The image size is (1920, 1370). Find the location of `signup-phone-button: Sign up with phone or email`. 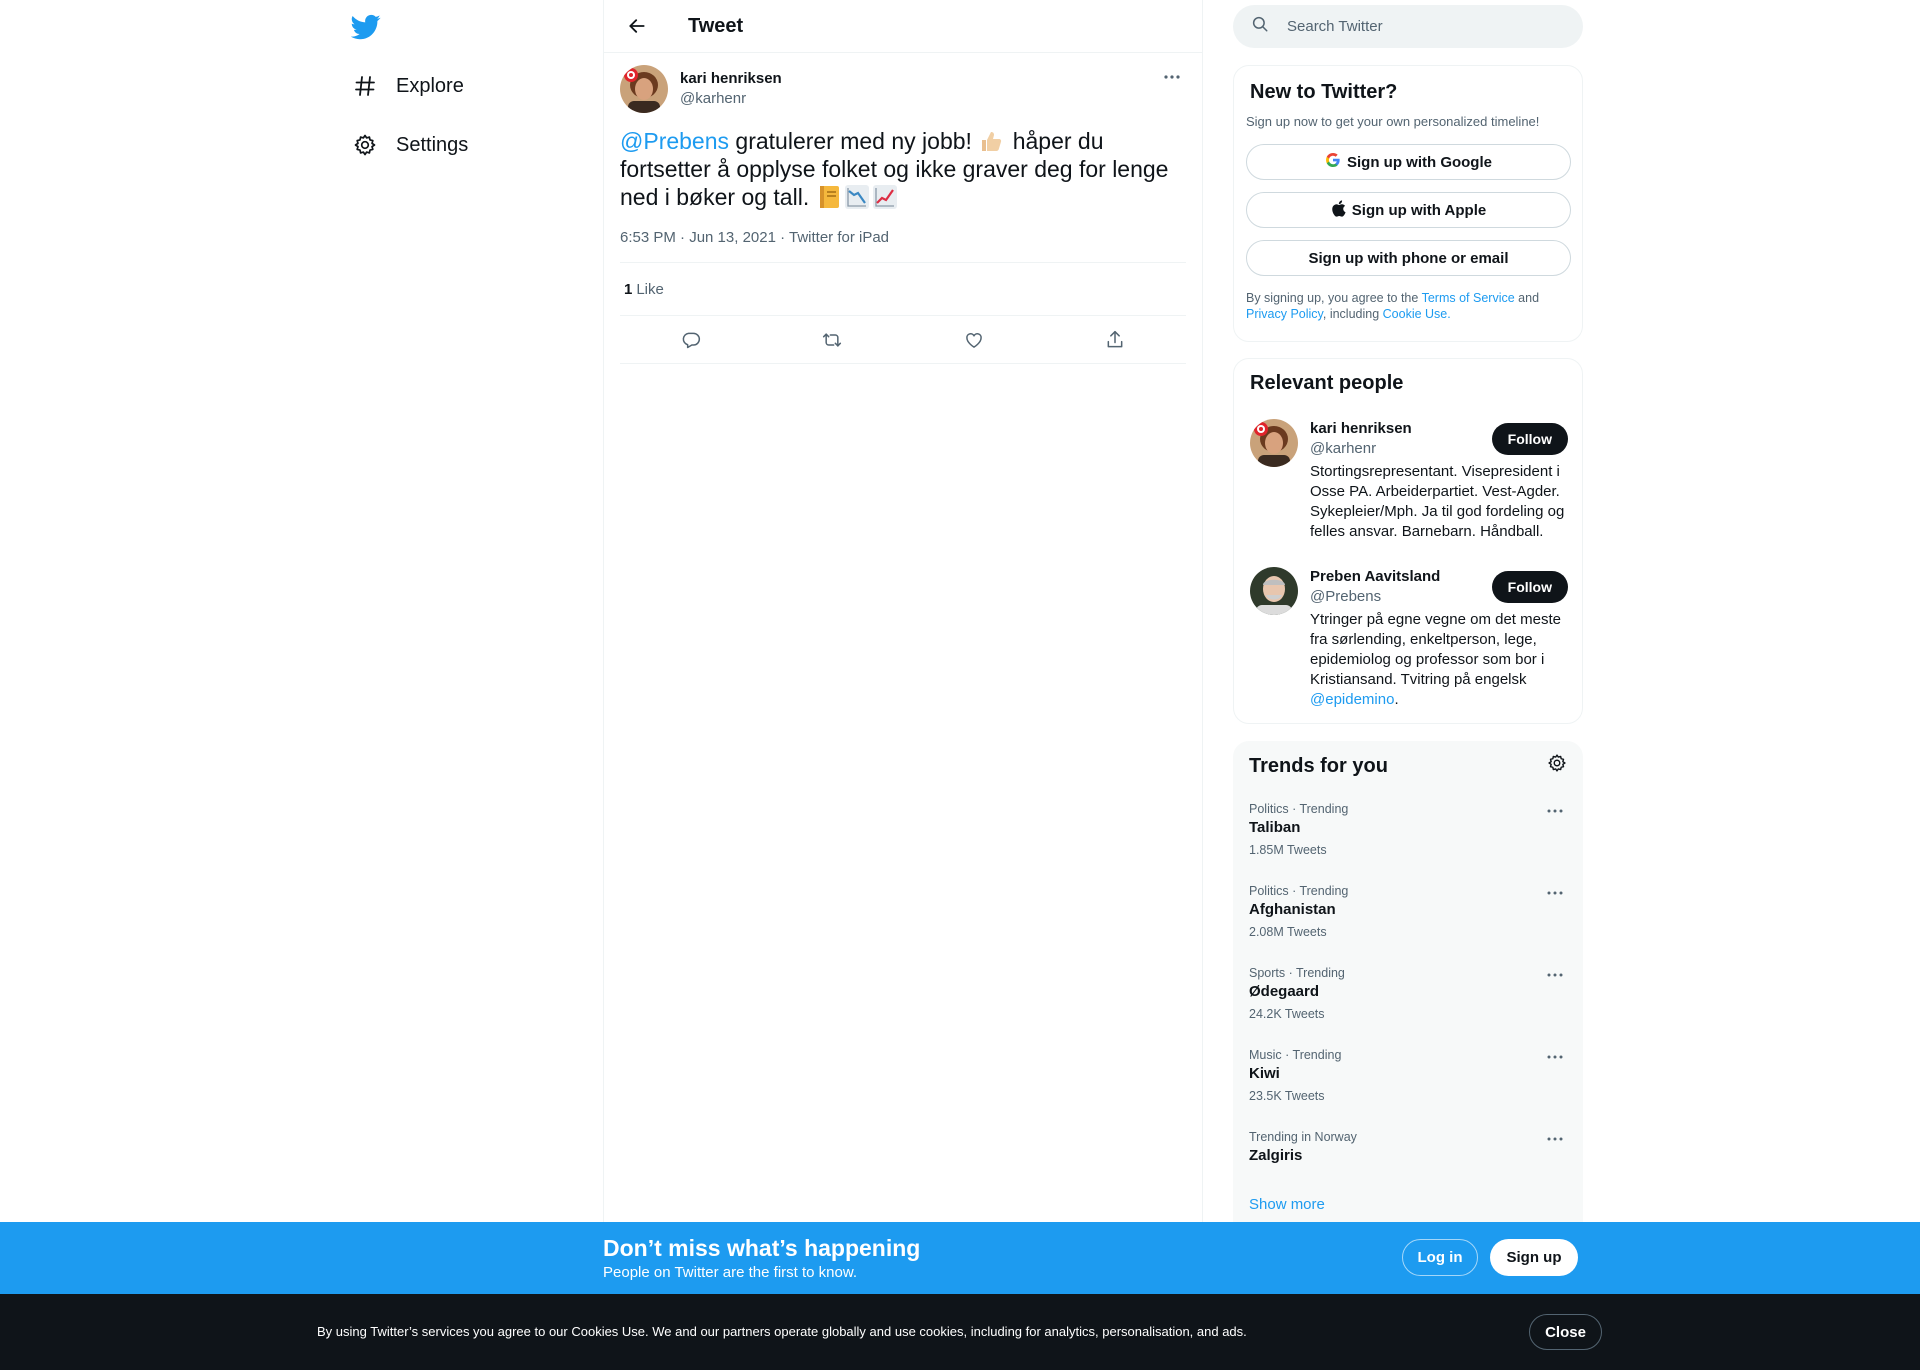

signup-phone-button: Sign up with phone or email is located at coordinates (1408, 258).